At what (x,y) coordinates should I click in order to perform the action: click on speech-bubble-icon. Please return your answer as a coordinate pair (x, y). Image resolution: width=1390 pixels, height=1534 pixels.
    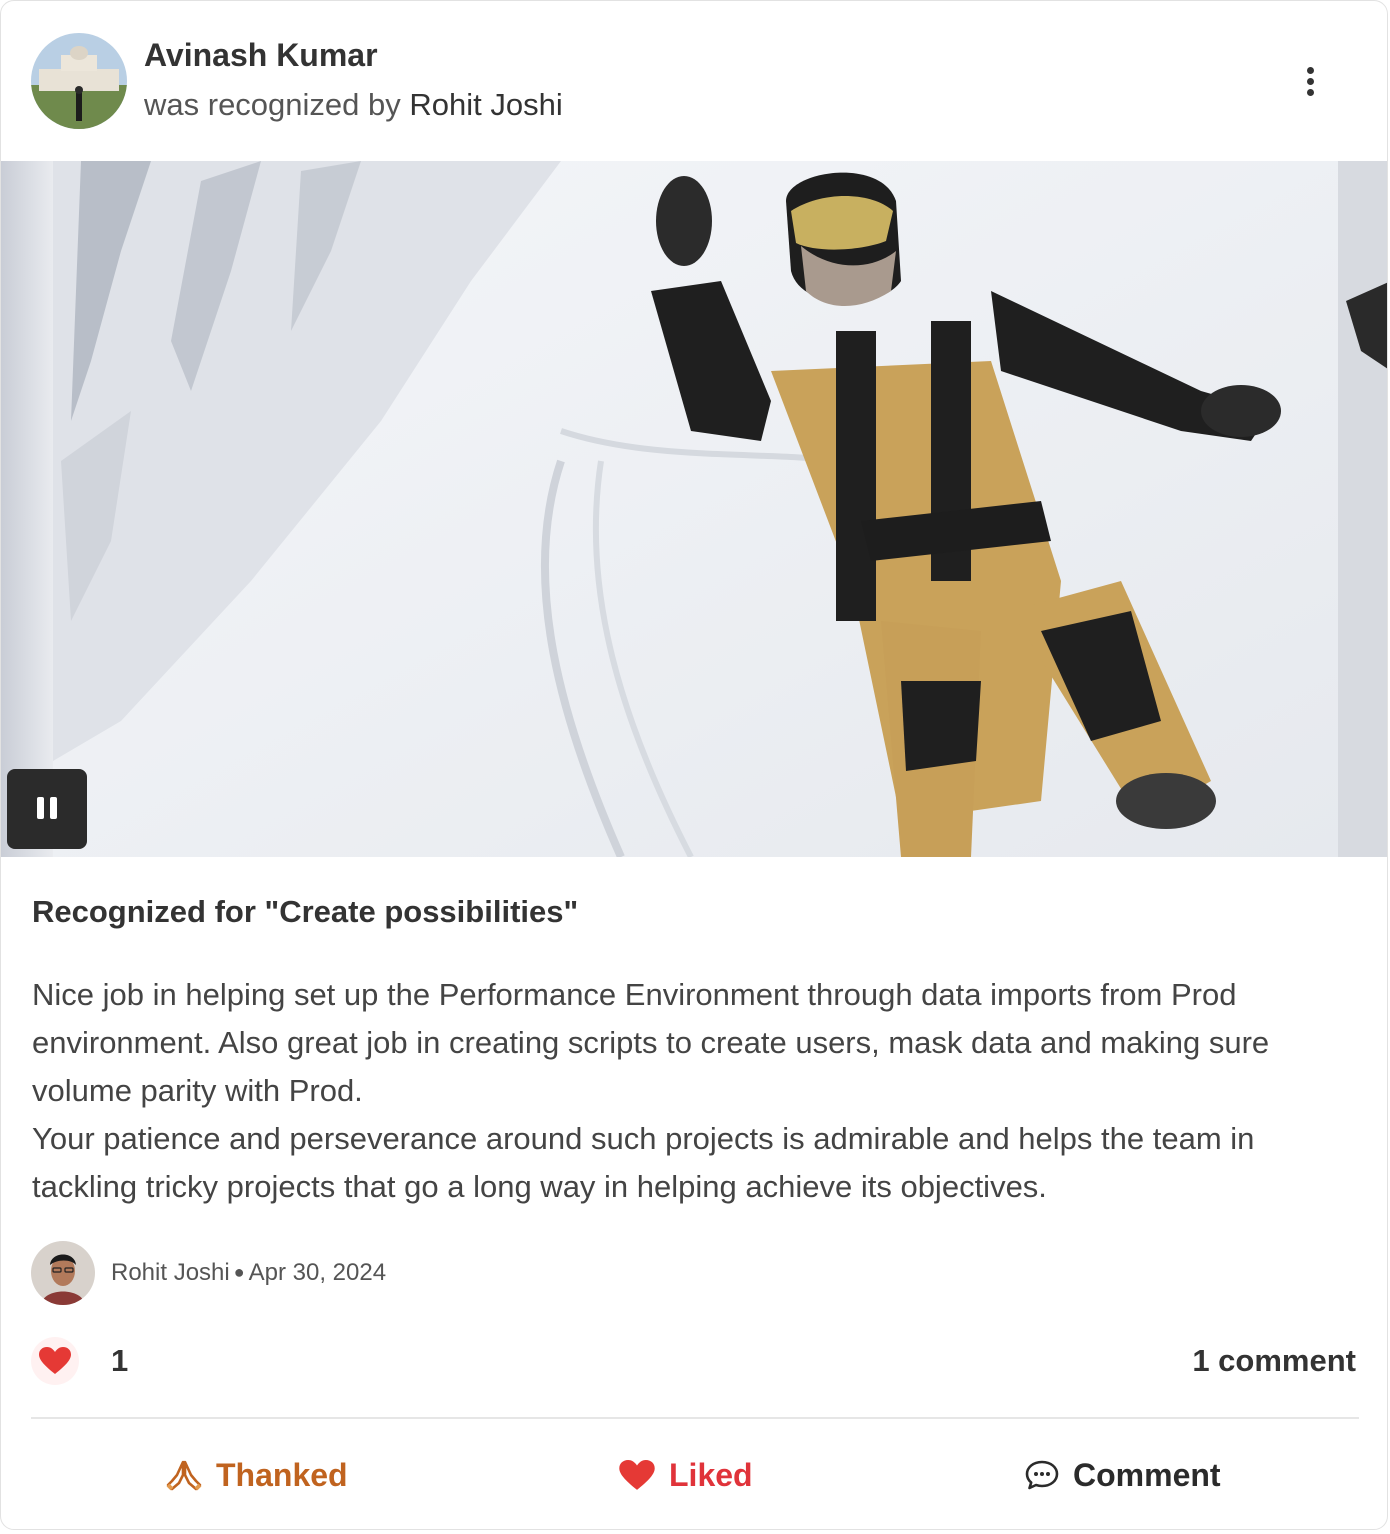
    Looking at the image, I should click on (1042, 1475).